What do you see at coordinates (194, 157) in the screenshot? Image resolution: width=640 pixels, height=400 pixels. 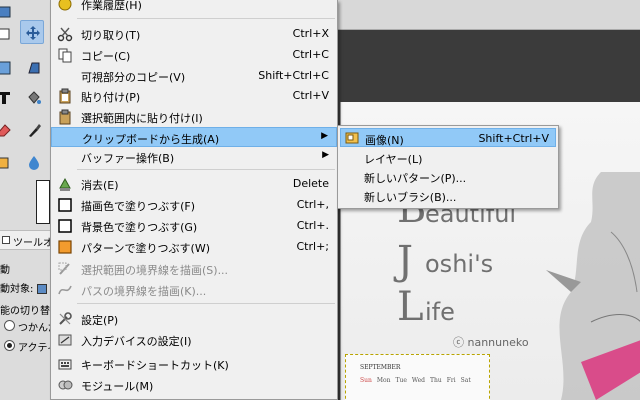 I see `menu-item-buffer: バッファー操作(B) ▶` at bounding box center [194, 157].